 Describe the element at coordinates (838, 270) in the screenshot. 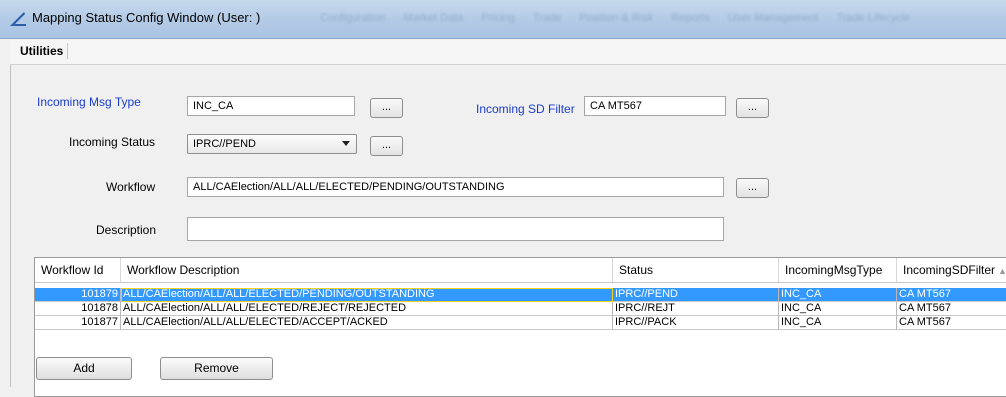

I see `column-header-incoming-msg-type: IncomingMsgType` at that location.